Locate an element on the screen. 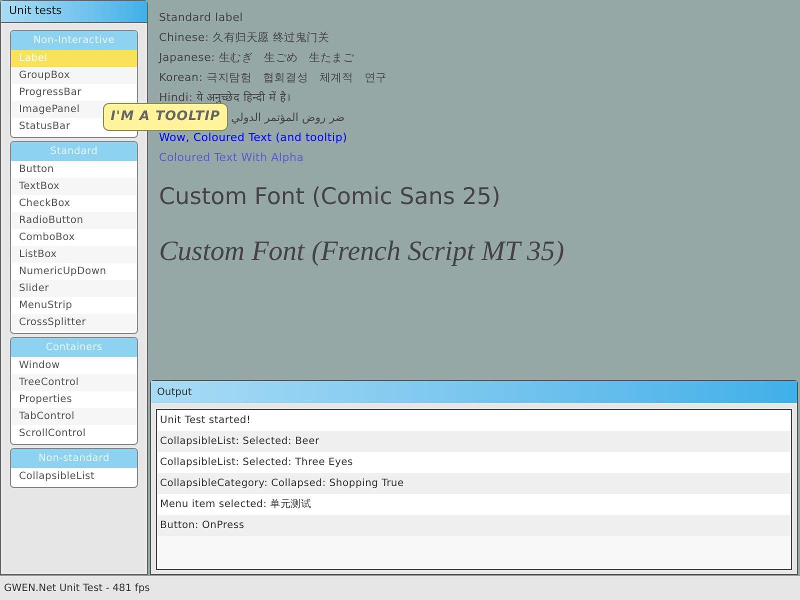  category-item: TabControl is located at coordinates (74, 416).